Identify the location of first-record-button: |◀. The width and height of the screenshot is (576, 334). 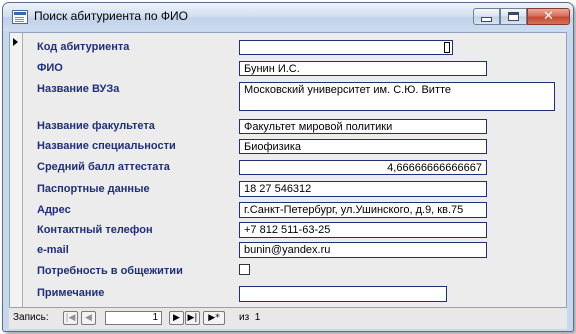
(70, 318).